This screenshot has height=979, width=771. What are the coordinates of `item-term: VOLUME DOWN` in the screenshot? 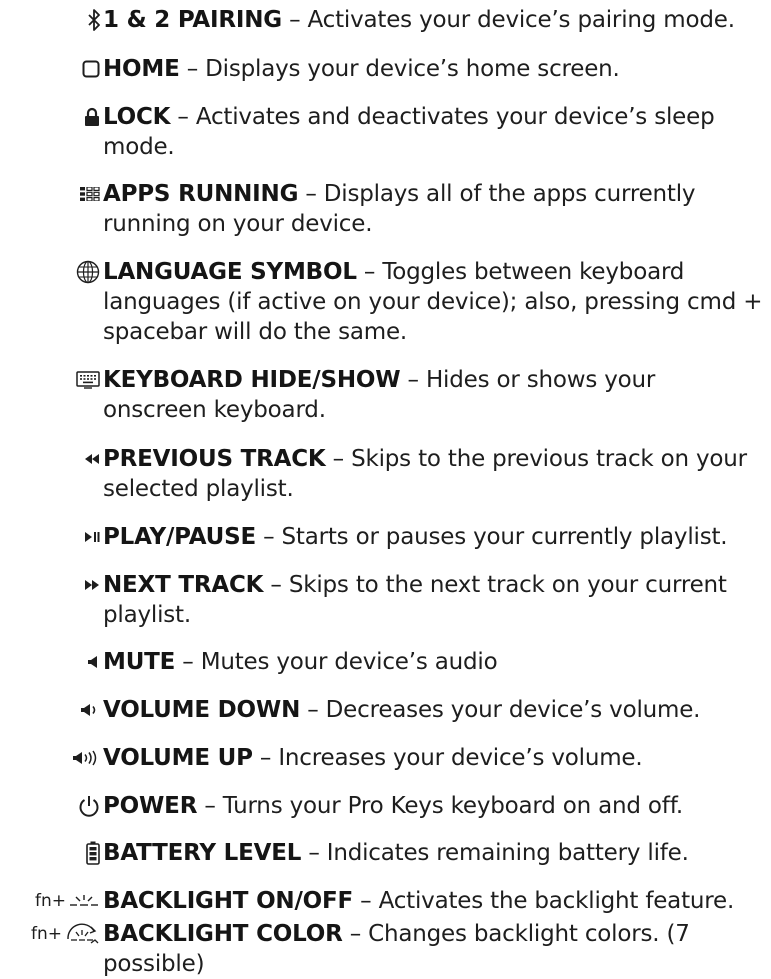 It's located at (202, 710).